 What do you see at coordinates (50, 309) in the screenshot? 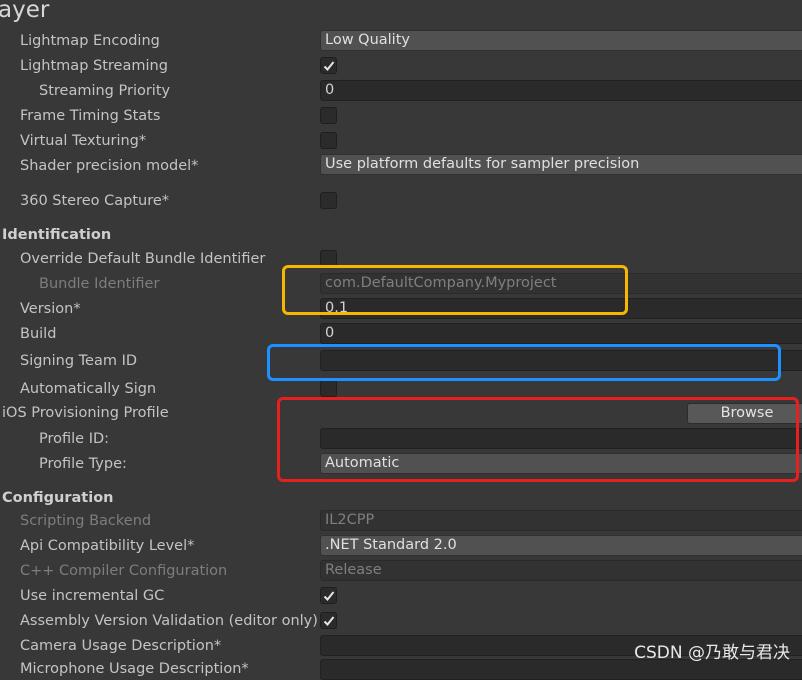
I see `version-label: Version*` at bounding box center [50, 309].